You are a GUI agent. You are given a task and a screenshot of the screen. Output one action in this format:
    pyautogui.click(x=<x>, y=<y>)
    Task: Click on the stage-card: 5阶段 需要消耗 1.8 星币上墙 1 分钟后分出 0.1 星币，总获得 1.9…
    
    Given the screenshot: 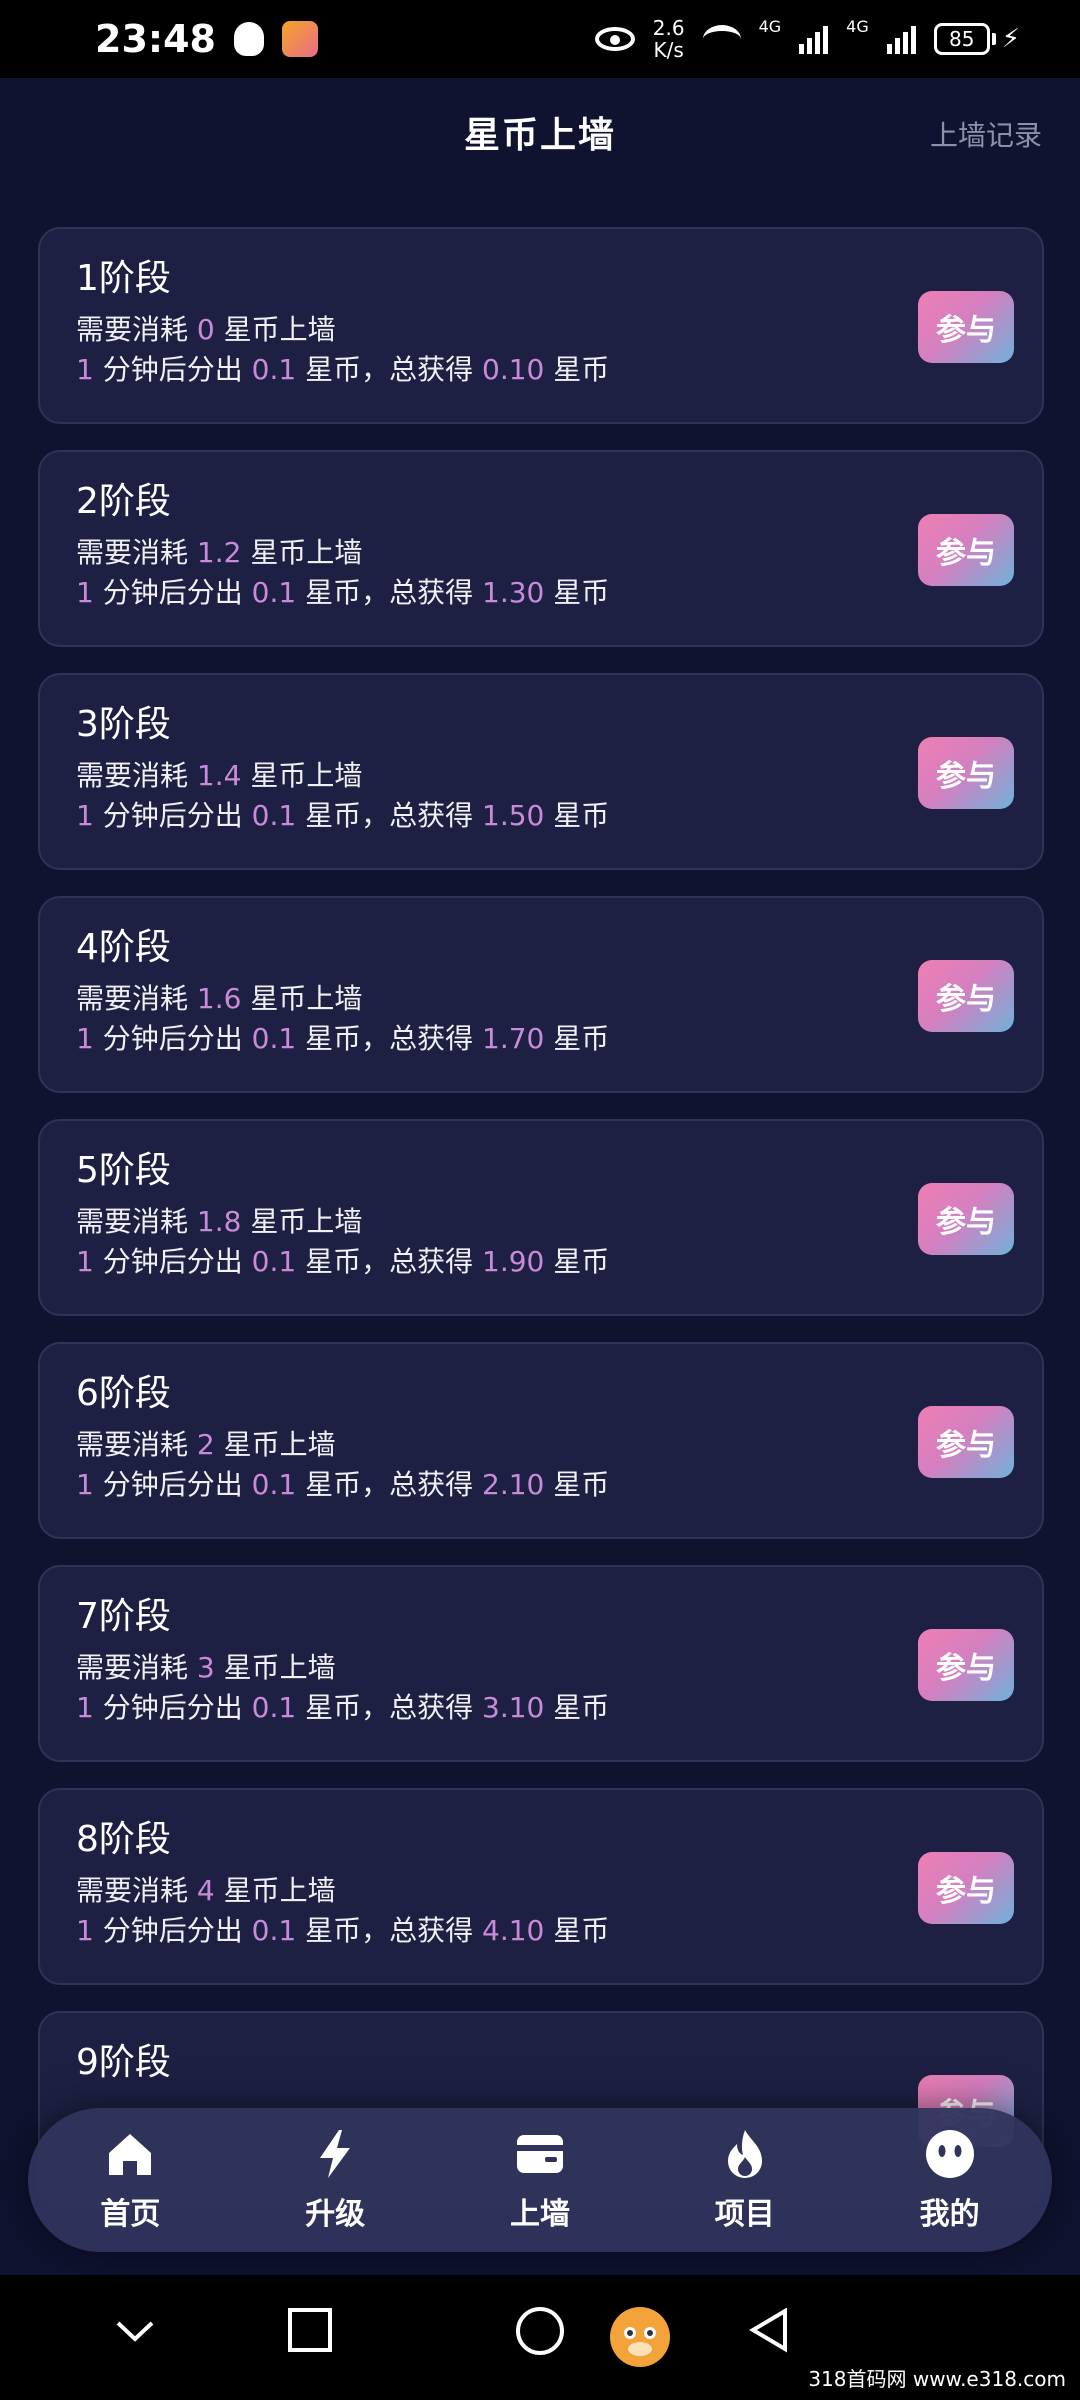 What is the action you would take?
    pyautogui.click(x=541, y=1217)
    